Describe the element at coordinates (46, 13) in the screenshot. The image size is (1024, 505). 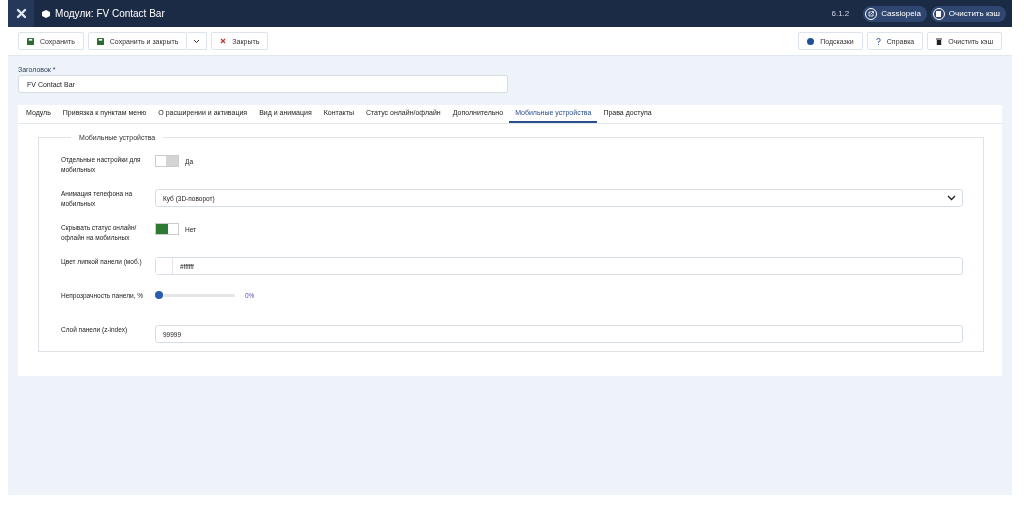
I see `cube-icon` at that location.